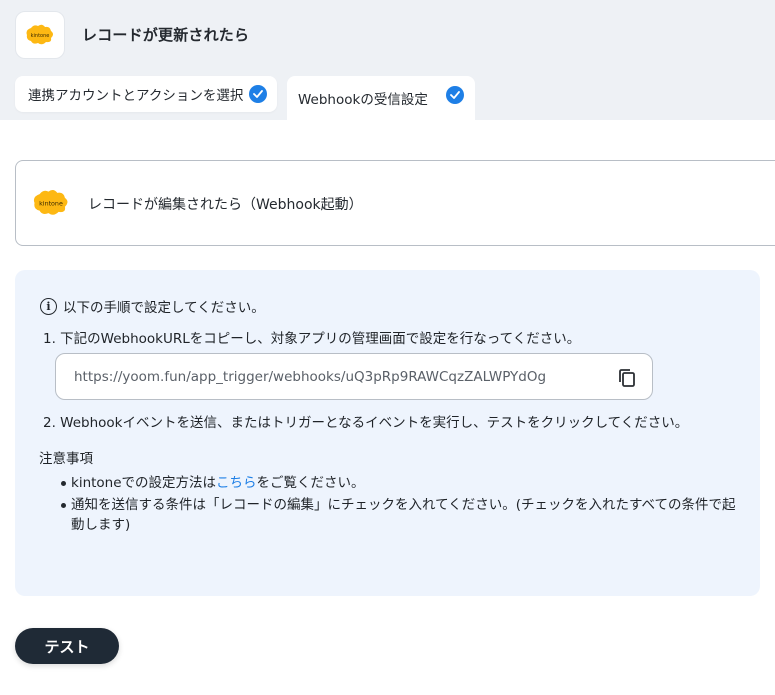  I want to click on copy-icon, so click(627, 378).